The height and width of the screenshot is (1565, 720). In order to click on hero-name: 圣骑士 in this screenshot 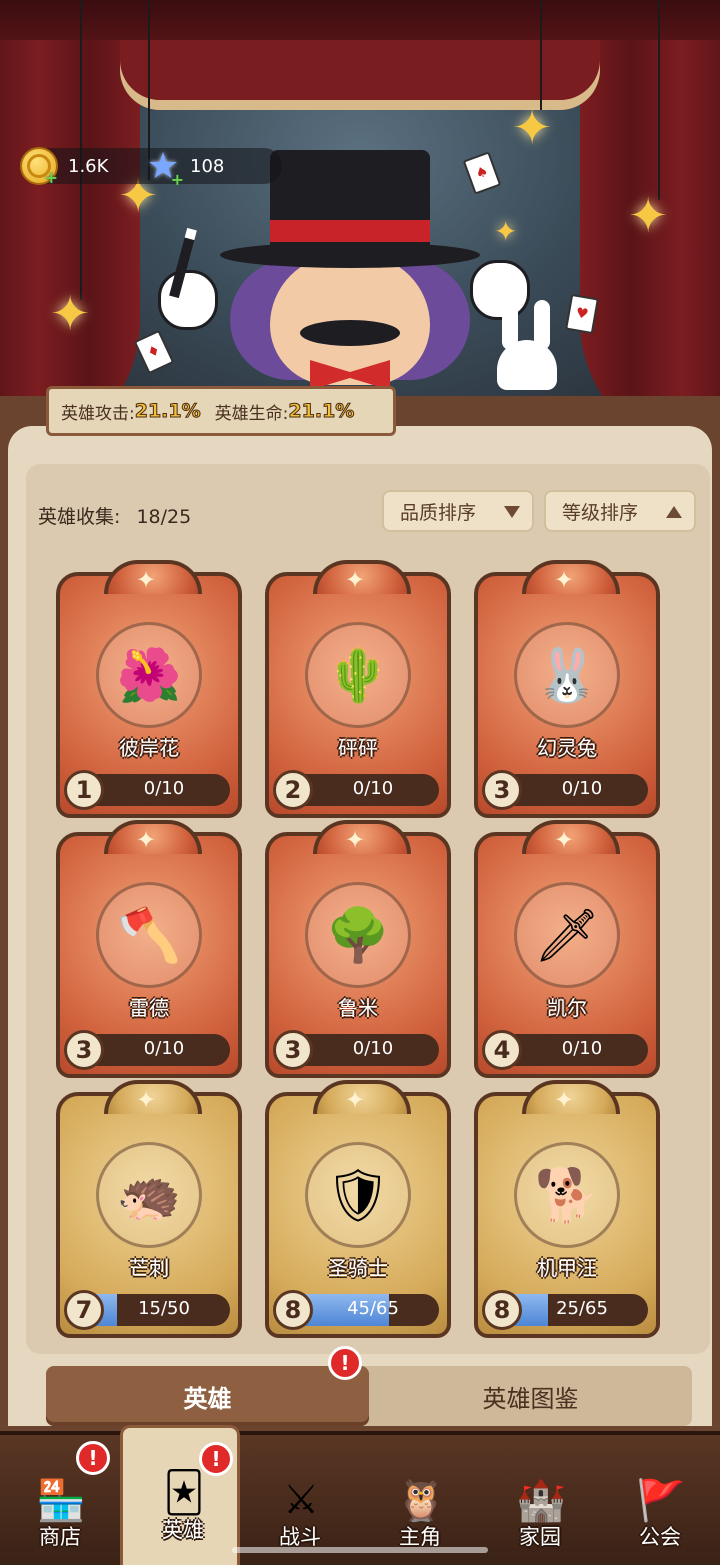, I will do `click(358, 1268)`.